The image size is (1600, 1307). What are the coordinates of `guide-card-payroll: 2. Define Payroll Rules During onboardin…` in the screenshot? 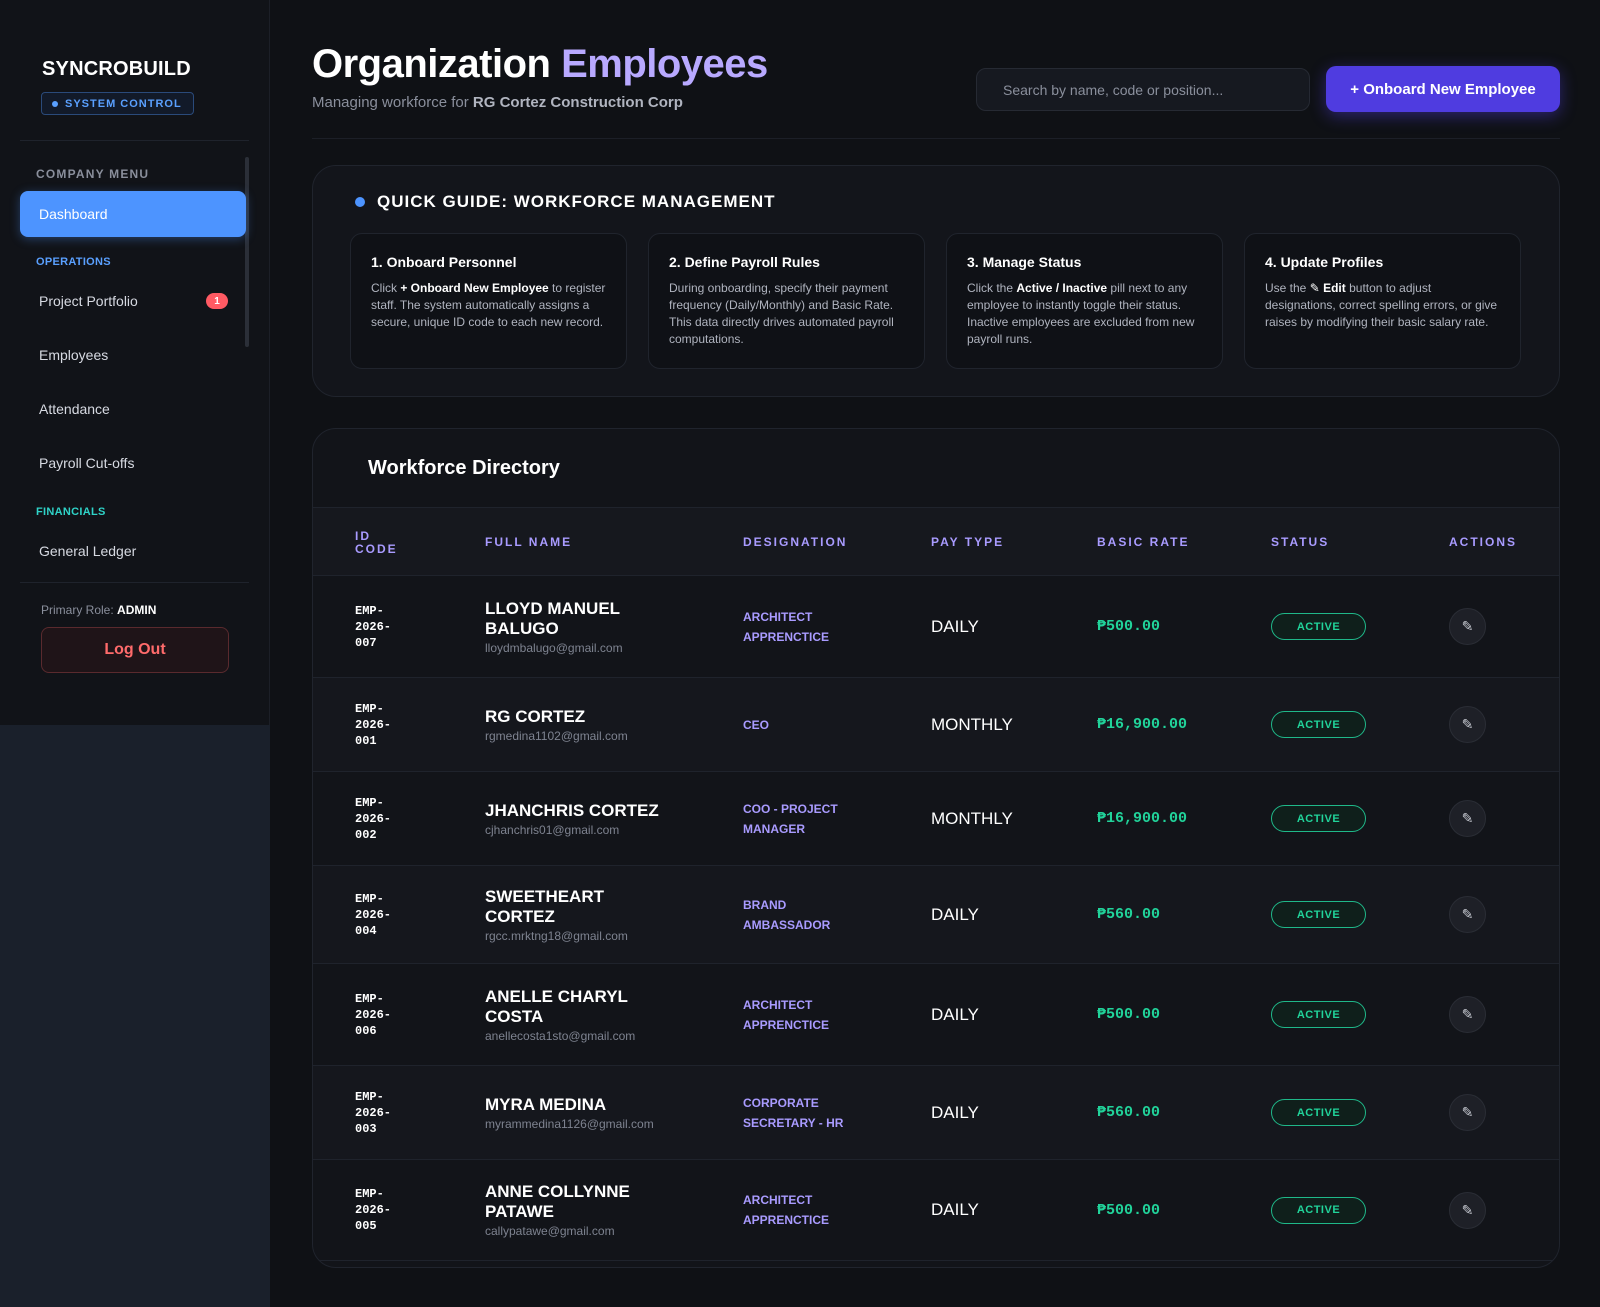 It's located at (786, 301).